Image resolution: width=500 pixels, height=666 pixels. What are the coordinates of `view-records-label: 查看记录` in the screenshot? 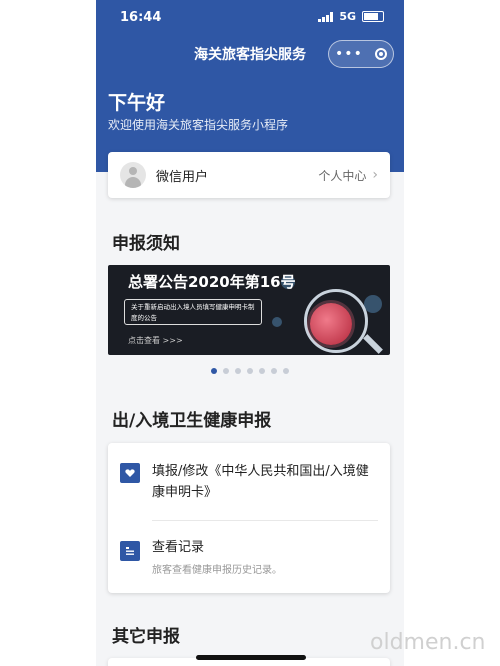 It's located at (178, 547).